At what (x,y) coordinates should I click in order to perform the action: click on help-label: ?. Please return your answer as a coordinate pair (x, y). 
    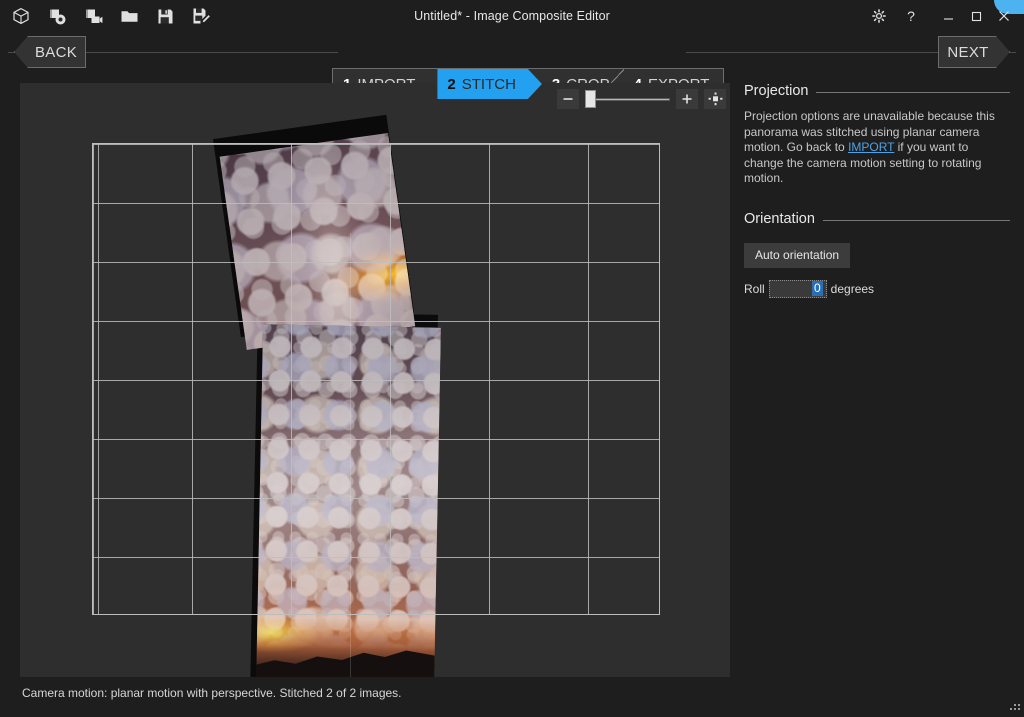
    Looking at the image, I should click on (911, 16).